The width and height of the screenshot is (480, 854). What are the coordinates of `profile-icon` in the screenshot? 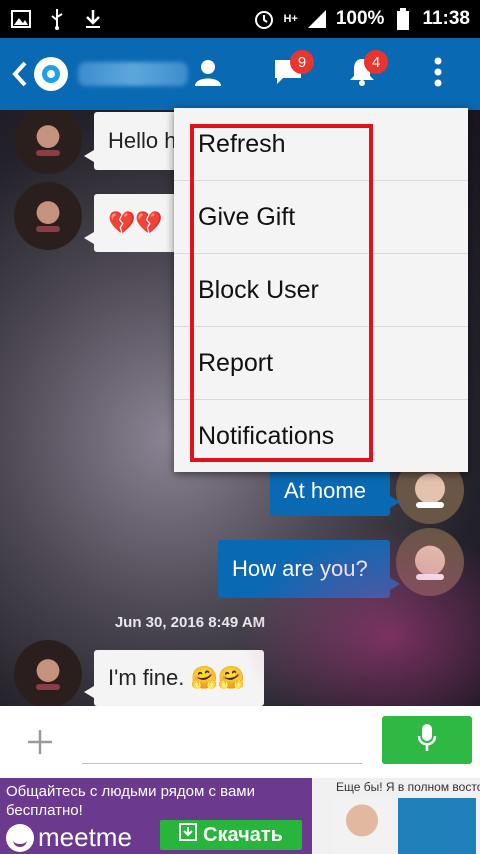 It's located at (208, 74).